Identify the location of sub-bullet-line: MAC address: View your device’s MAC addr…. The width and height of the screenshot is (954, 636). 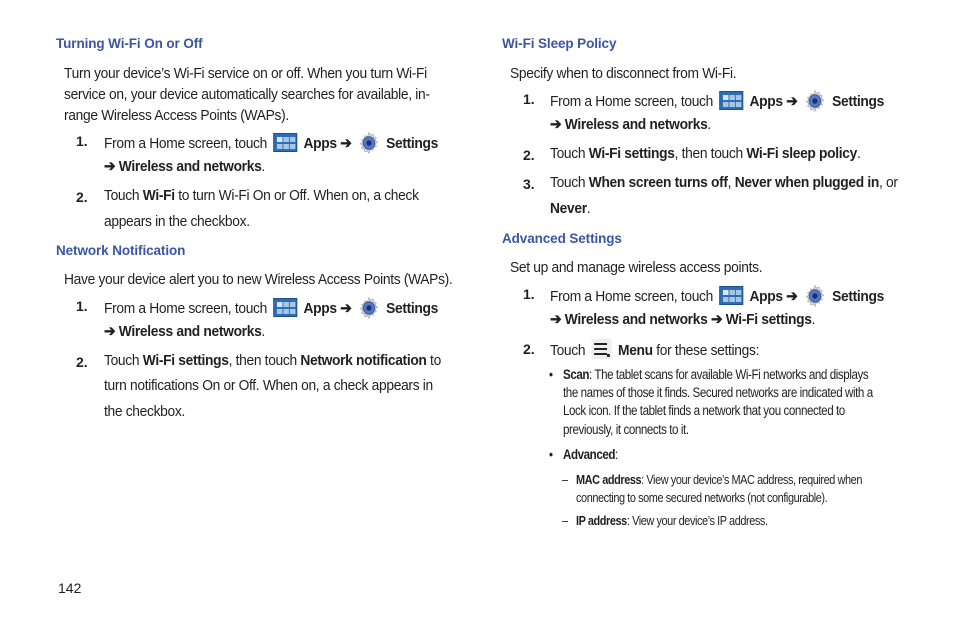
(719, 480).